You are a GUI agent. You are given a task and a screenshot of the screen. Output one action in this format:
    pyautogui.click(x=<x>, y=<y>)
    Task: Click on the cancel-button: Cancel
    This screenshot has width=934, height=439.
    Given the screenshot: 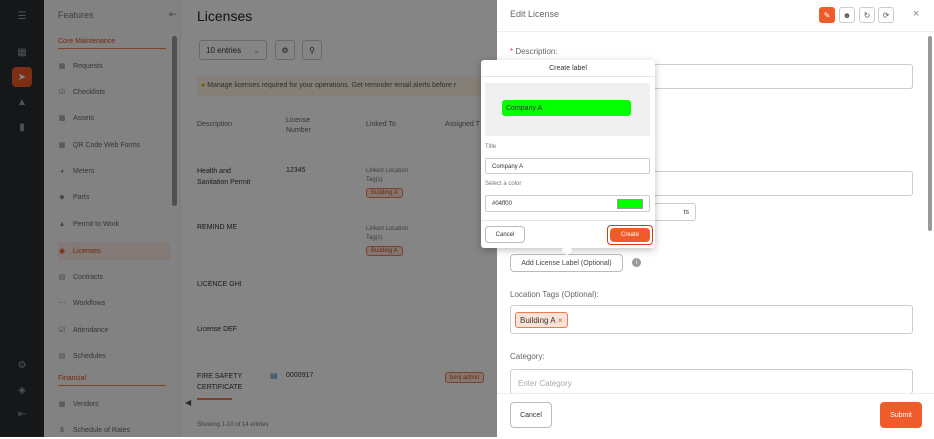 What is the action you would take?
    pyautogui.click(x=531, y=415)
    